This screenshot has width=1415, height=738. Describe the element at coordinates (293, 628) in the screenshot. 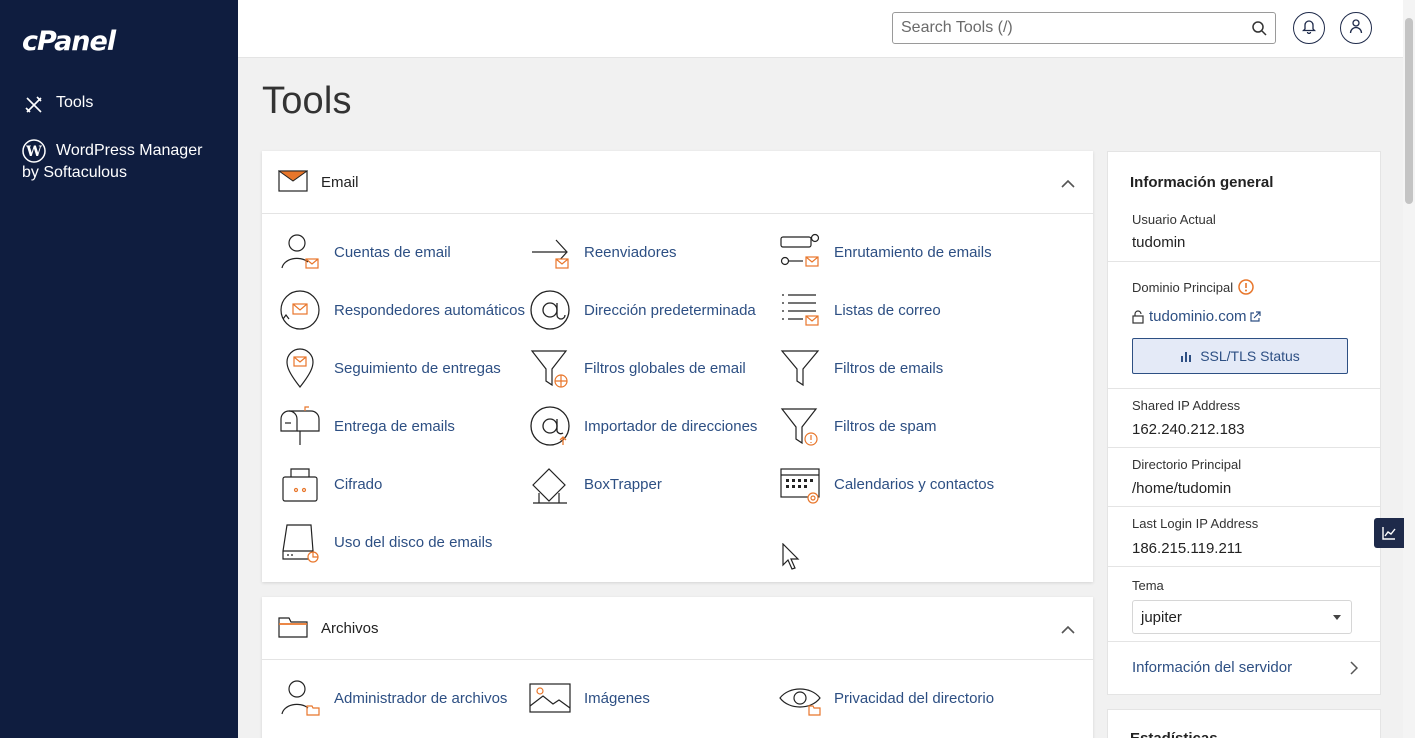

I see `folder-icon` at that location.